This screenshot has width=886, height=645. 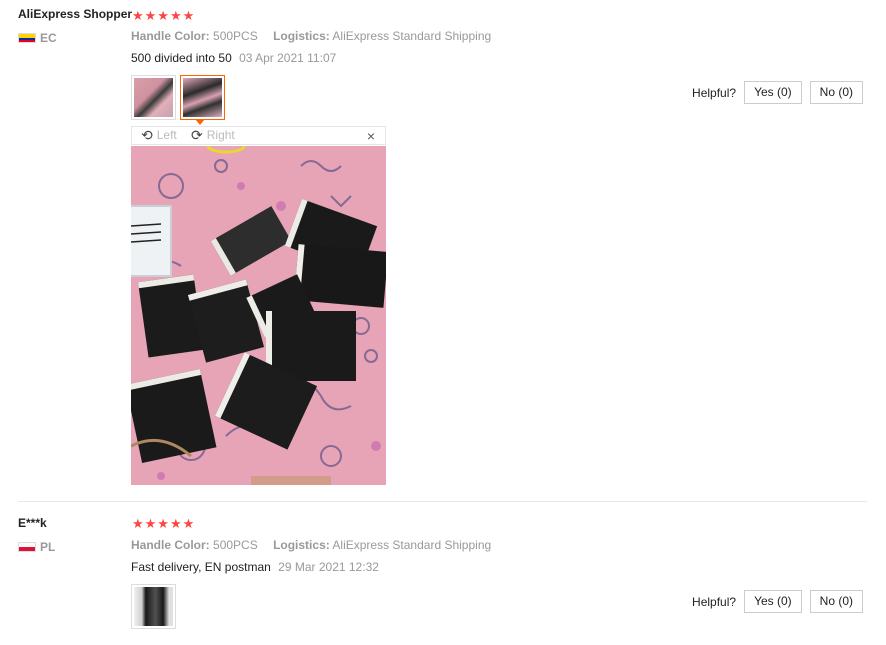 What do you see at coordinates (27, 38) in the screenshot?
I see `ecuador-flag-icon` at bounding box center [27, 38].